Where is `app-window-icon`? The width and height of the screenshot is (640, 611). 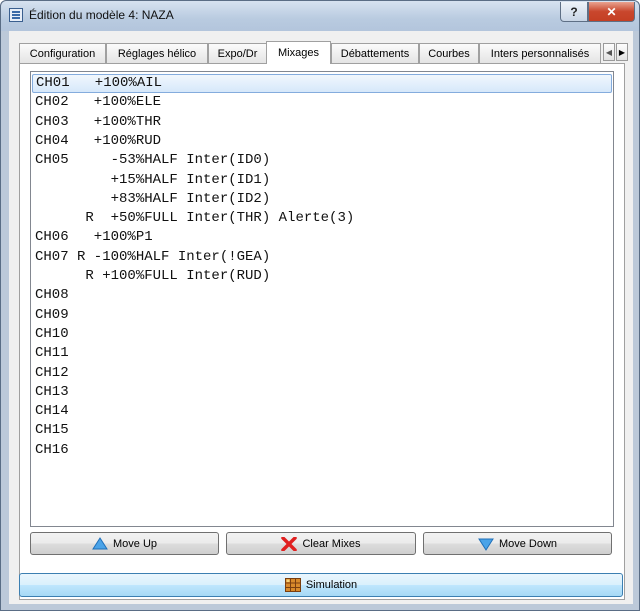 app-window-icon is located at coordinates (16, 15).